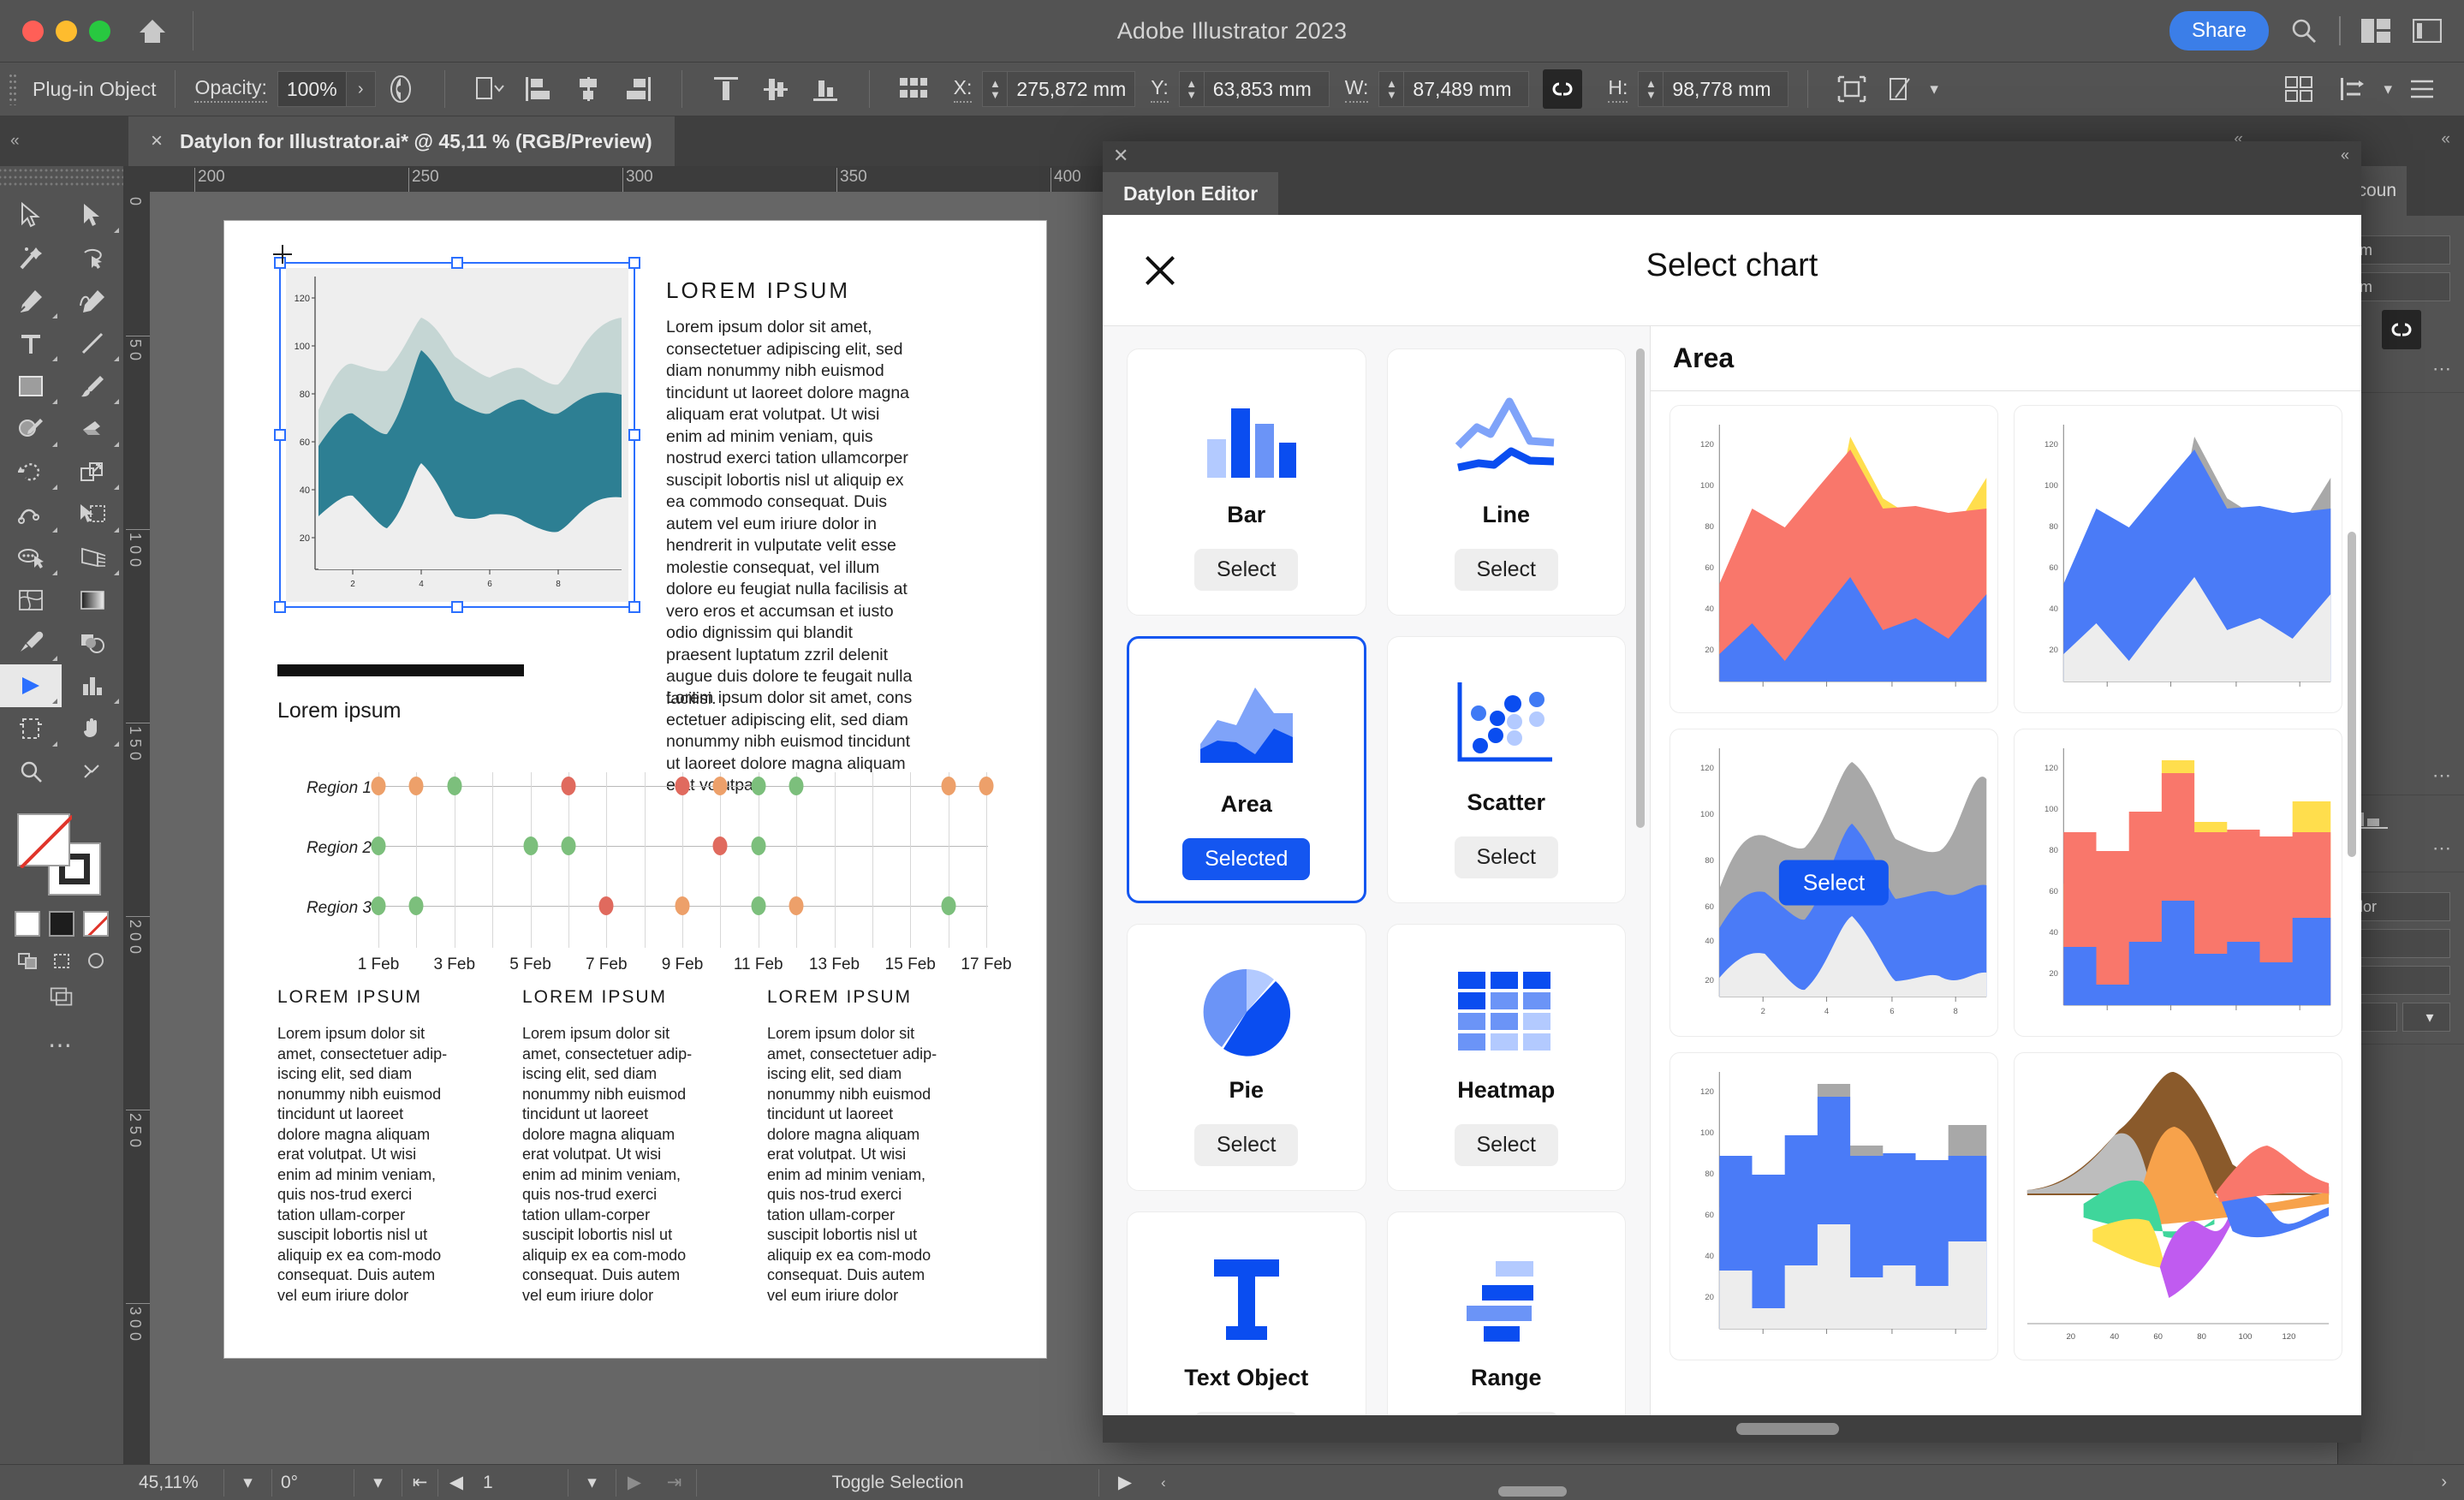  I want to click on shape-builder-tool, so click(31, 557).